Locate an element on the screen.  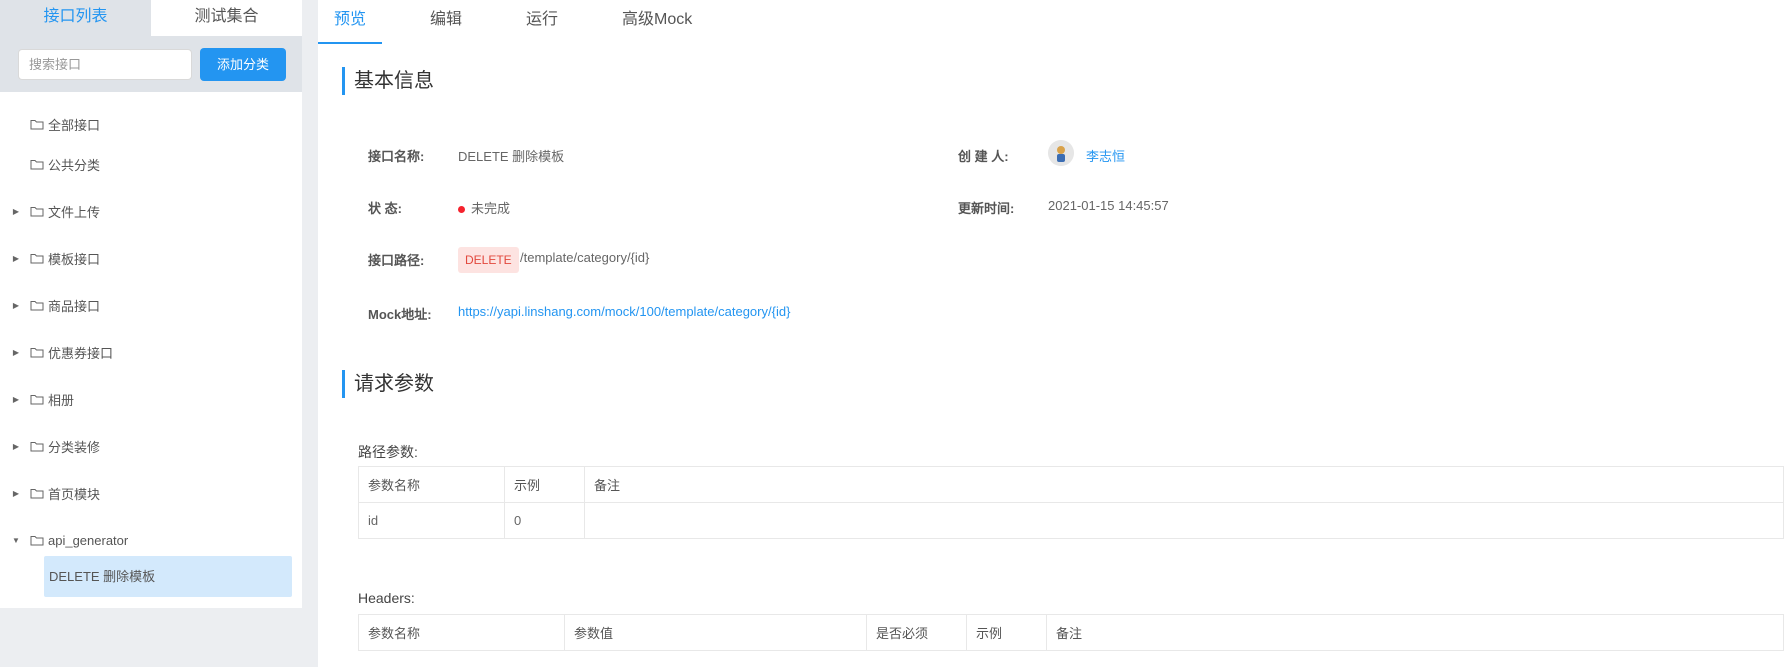
category-item-public: 公共分类 is located at coordinates (151, 164).